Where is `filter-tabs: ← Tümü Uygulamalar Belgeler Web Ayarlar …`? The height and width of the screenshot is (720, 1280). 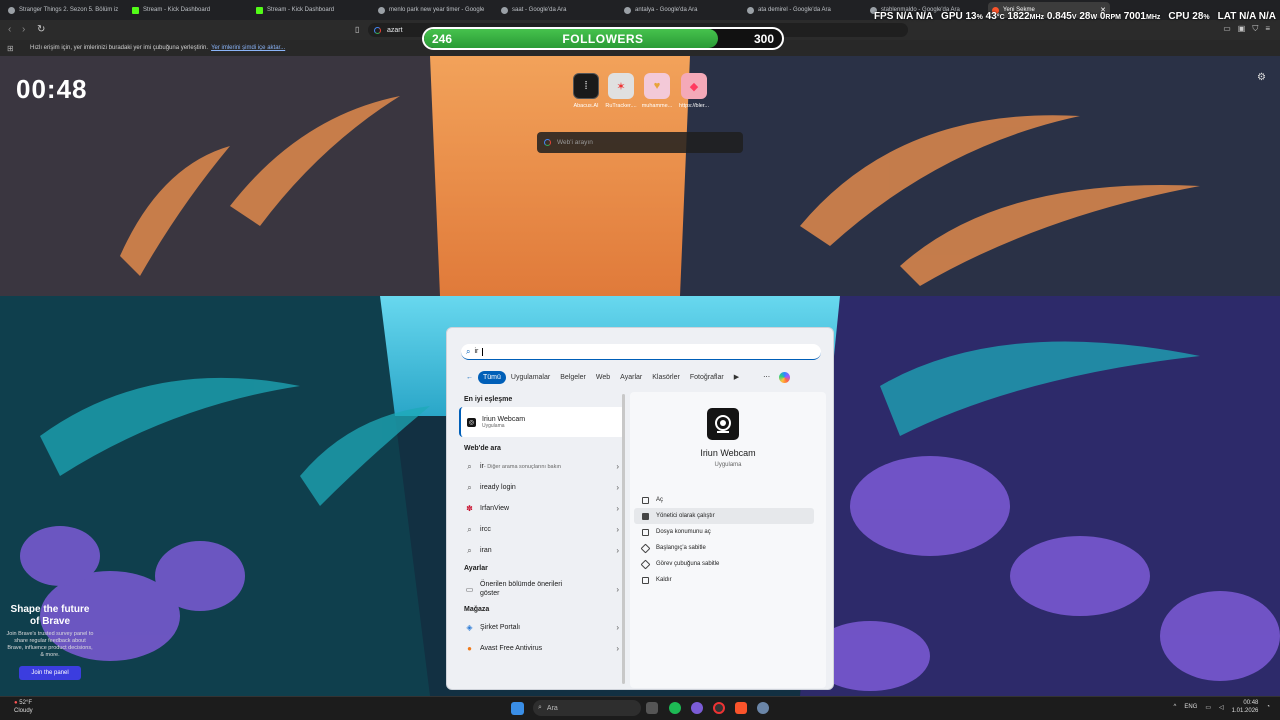
filter-tabs: ← Tümü Uygulamalar Belgeler Web Ayarlar … is located at coordinates (643, 377).